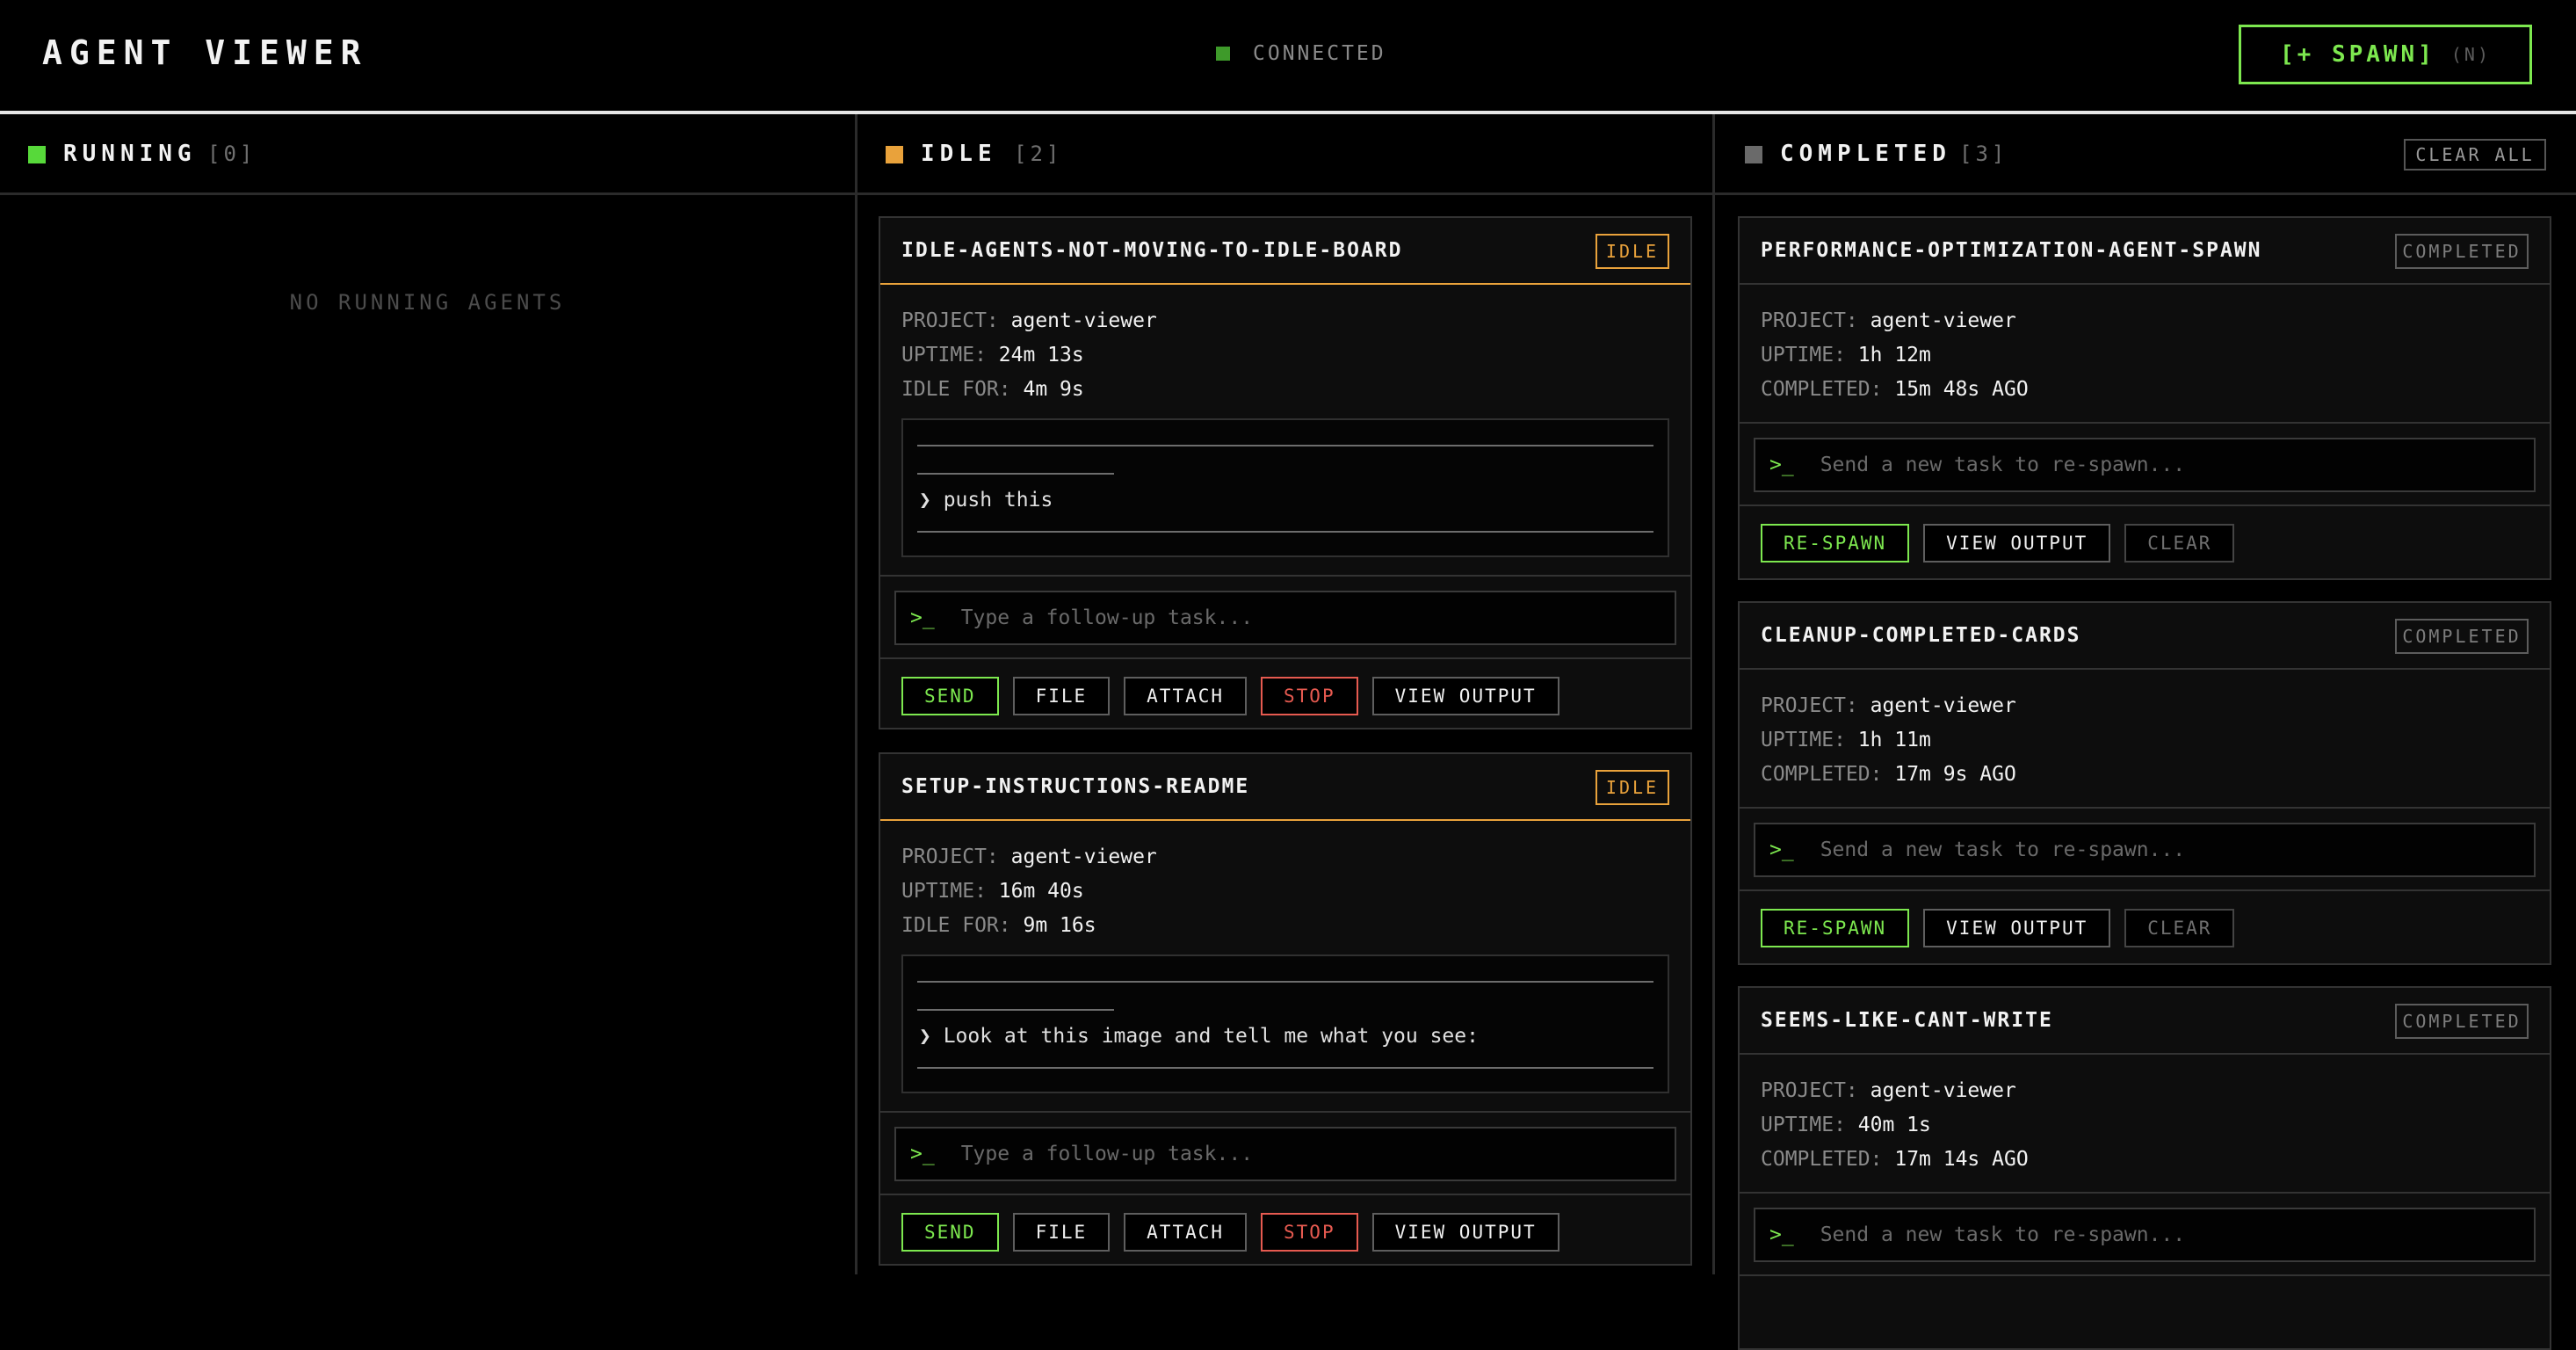 The image size is (2576, 1350). Describe the element at coordinates (1961, 1159) in the screenshot. I see `completed-value: 17m 14s AGO` at that location.